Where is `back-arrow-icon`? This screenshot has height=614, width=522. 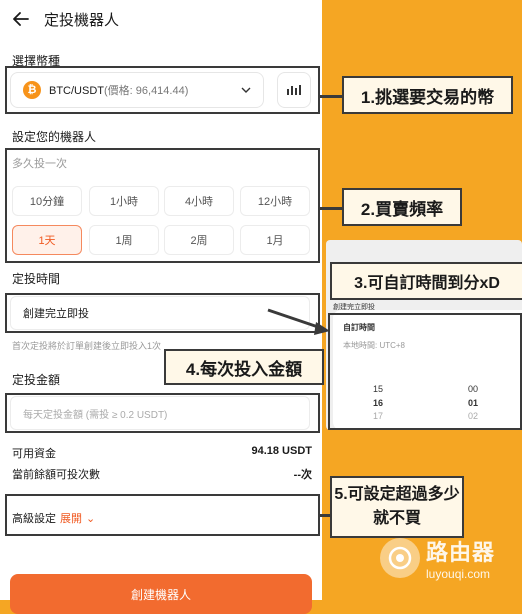
back-arrow-icon is located at coordinates (21, 19).